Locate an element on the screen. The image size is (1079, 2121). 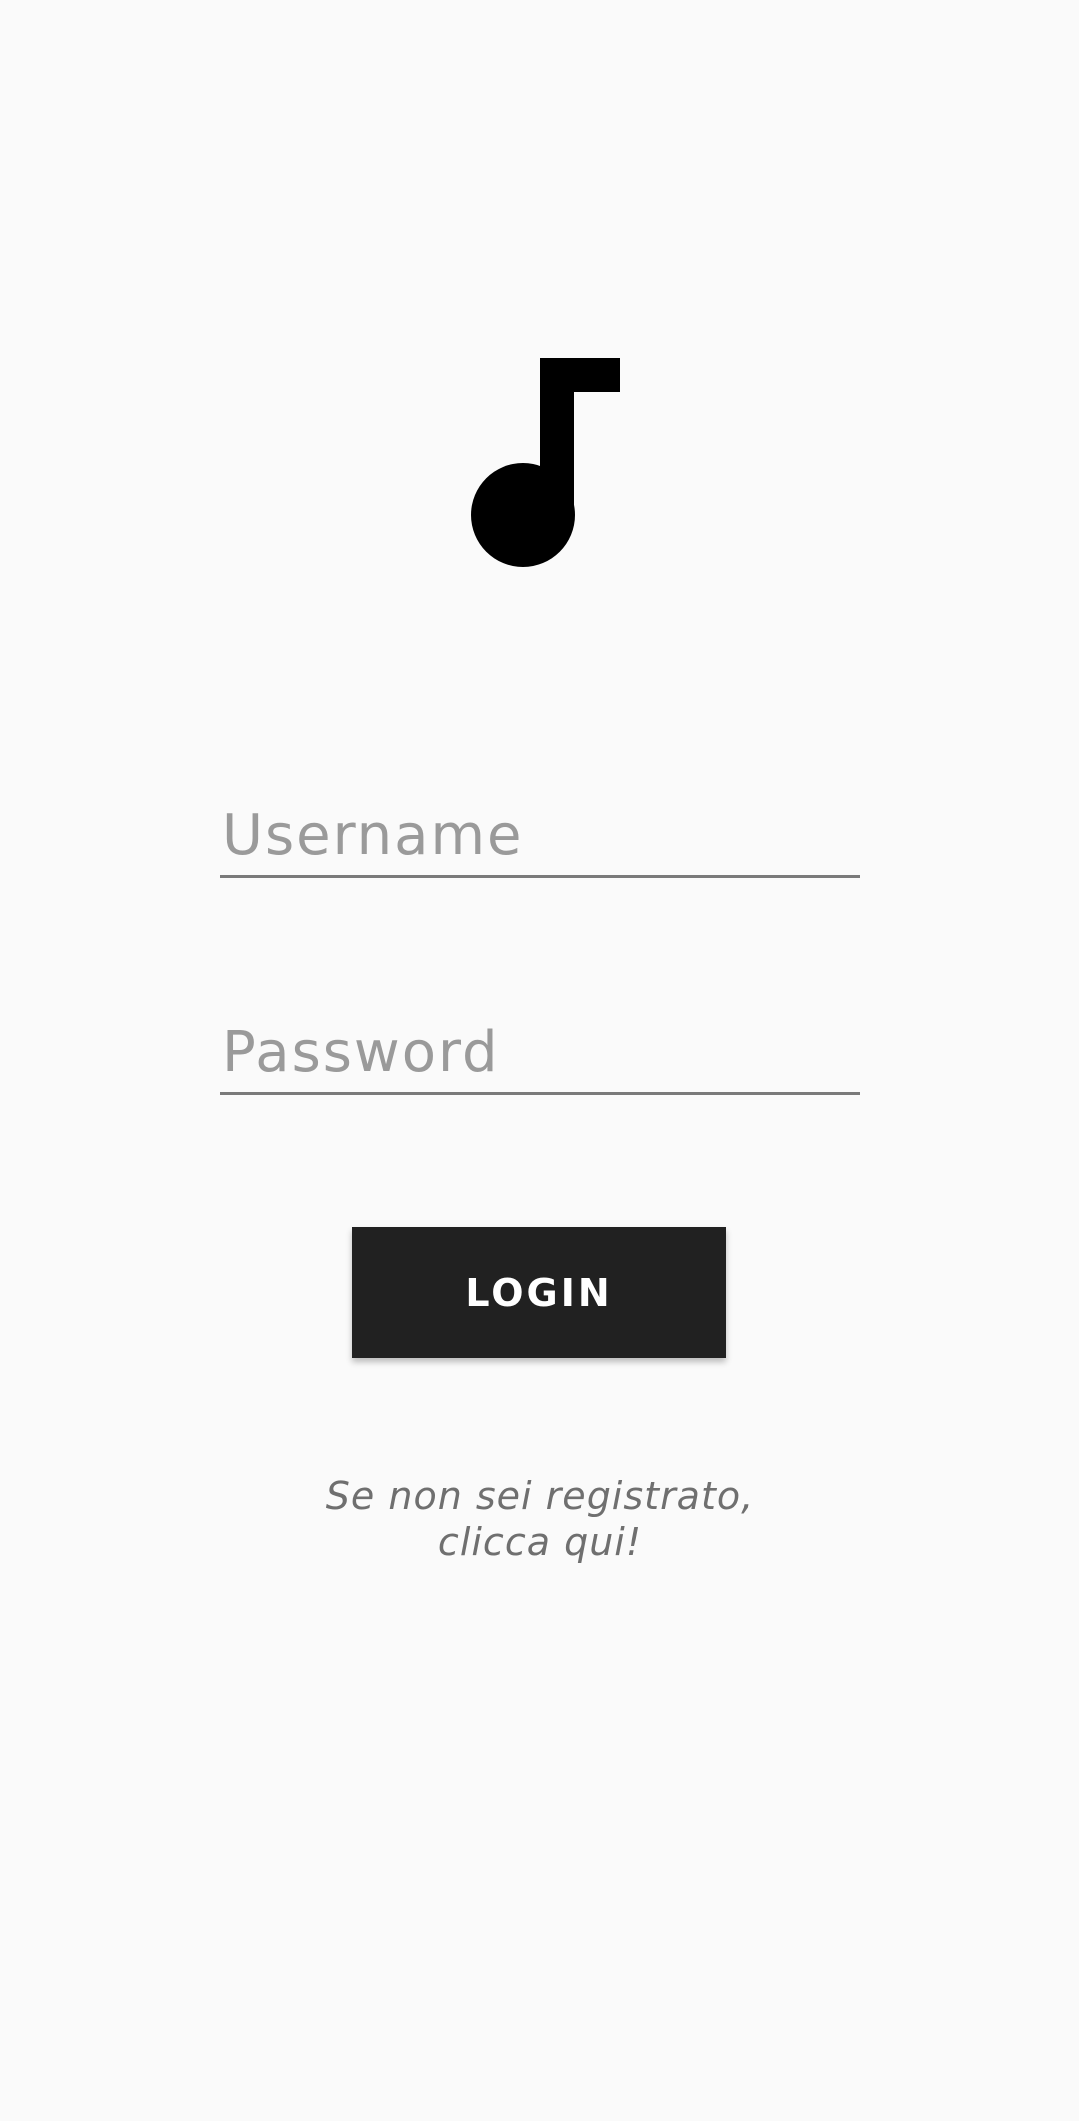
music-note-icon is located at coordinates (546, 463).